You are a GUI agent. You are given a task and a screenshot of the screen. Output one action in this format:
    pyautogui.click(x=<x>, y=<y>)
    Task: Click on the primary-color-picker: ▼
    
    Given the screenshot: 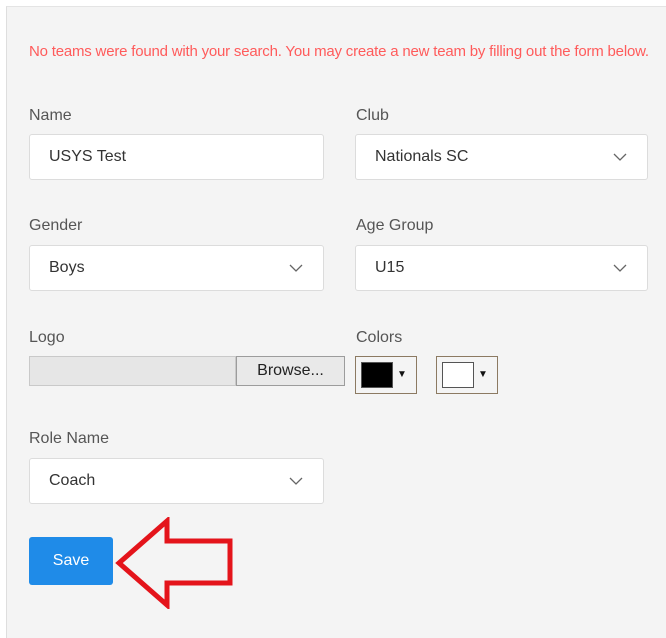 What is the action you would take?
    pyautogui.click(x=386, y=375)
    